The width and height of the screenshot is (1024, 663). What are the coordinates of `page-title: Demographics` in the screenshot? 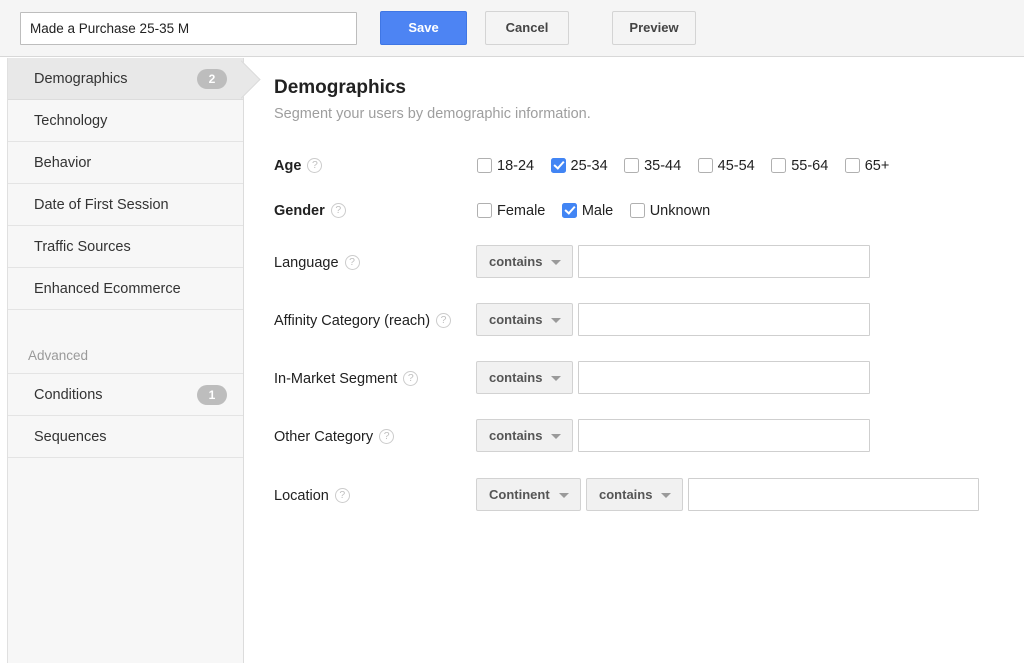 It's located at (340, 87).